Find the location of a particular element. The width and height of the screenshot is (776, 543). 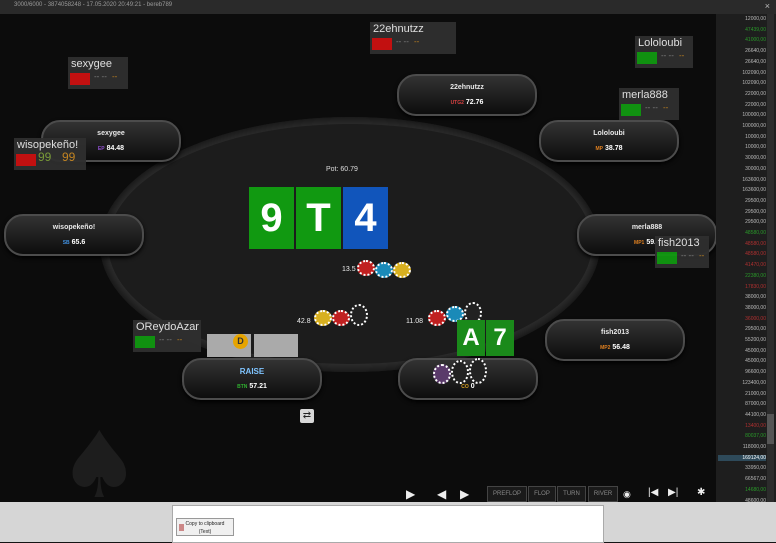

history-row: 80037,00 is located at coordinates (742, 436).